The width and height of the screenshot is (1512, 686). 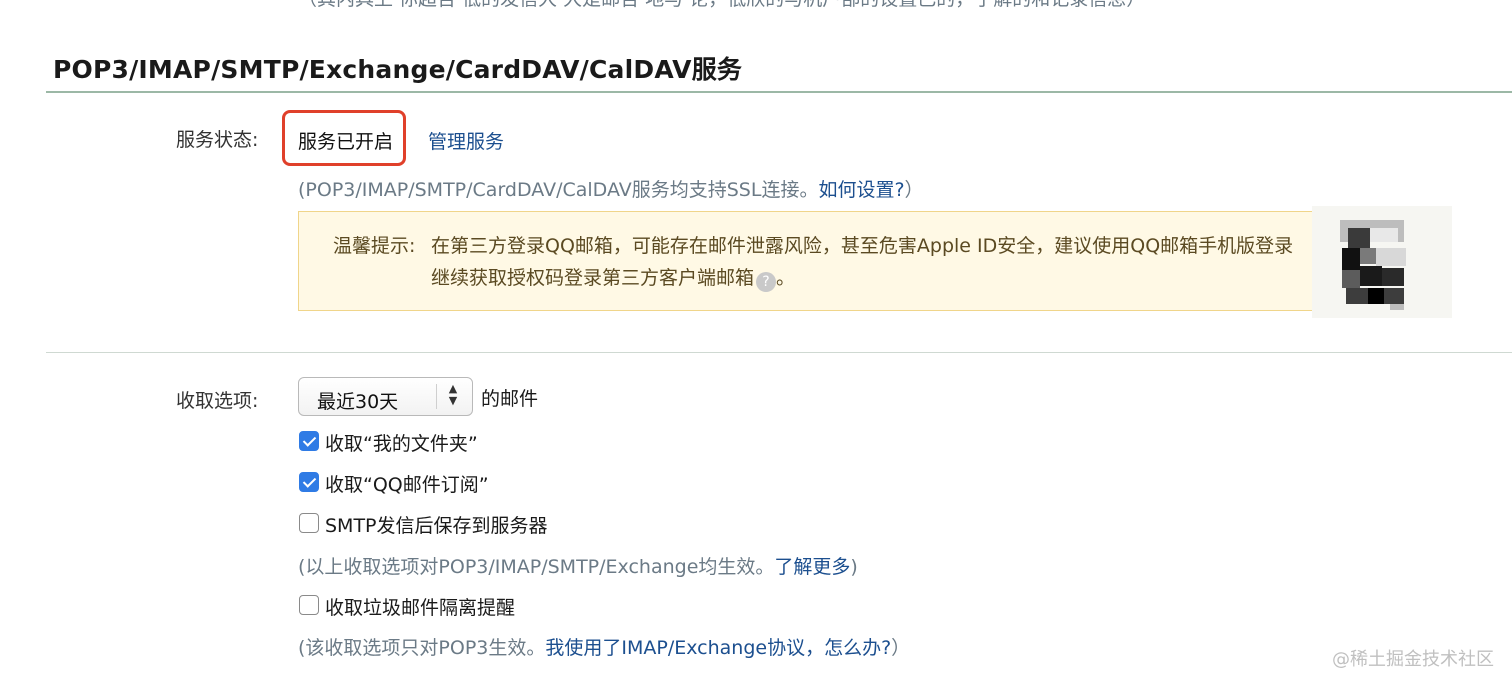 What do you see at coordinates (871, 261) in the screenshot?
I see `warm-tip-box` at bounding box center [871, 261].